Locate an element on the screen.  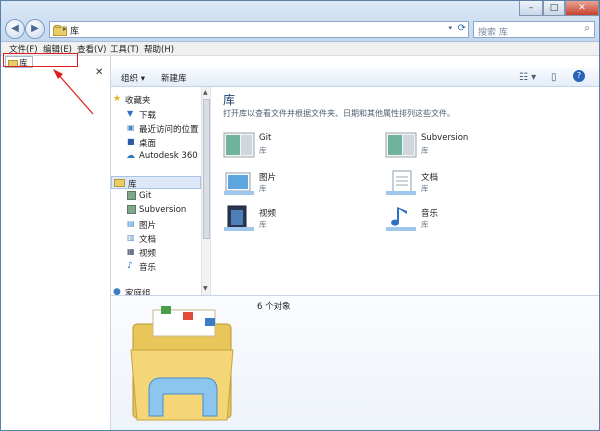
page-subtitle: 打开库以查看文件并根据文件夹、日期和其他属性排列这些文件。 is located at coordinates (339, 113).